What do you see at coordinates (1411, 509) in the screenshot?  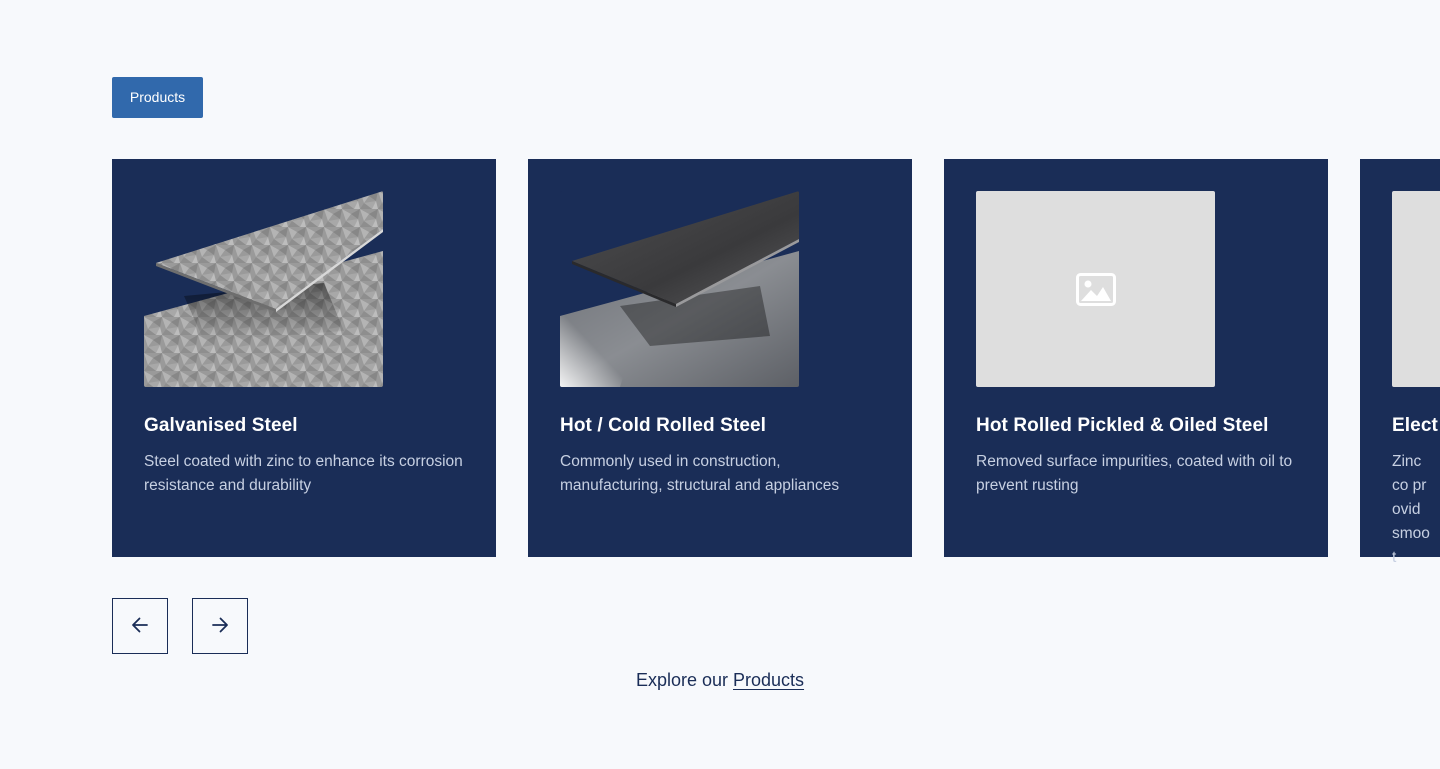 I see `card-description: Zinc co provid smoot` at bounding box center [1411, 509].